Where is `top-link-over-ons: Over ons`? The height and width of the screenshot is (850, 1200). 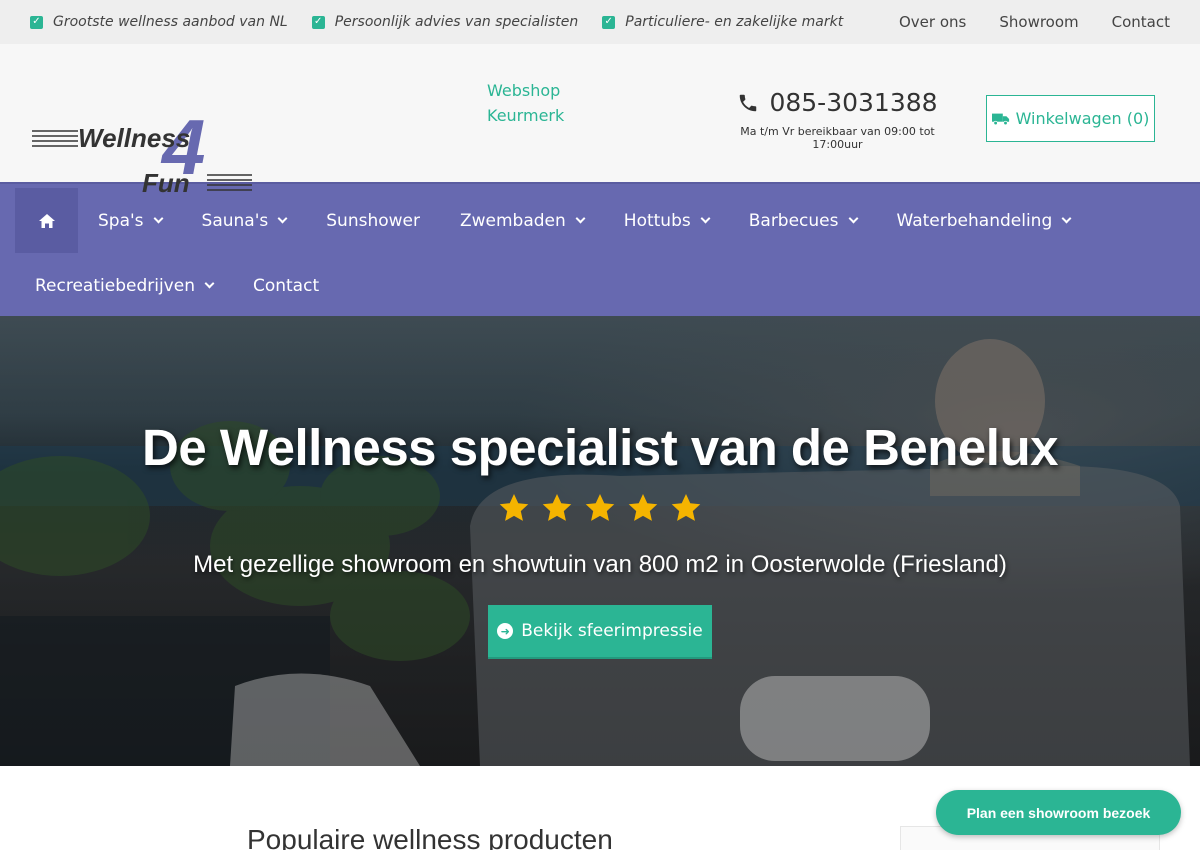 top-link-over-ons: Over ons is located at coordinates (932, 22).